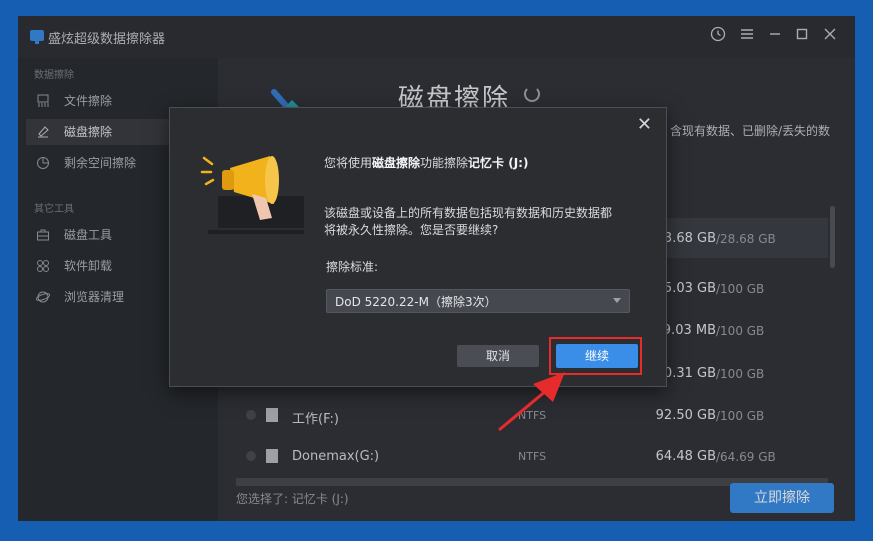 This screenshot has height=541, width=873. I want to click on cancel-button: 取消, so click(498, 356).